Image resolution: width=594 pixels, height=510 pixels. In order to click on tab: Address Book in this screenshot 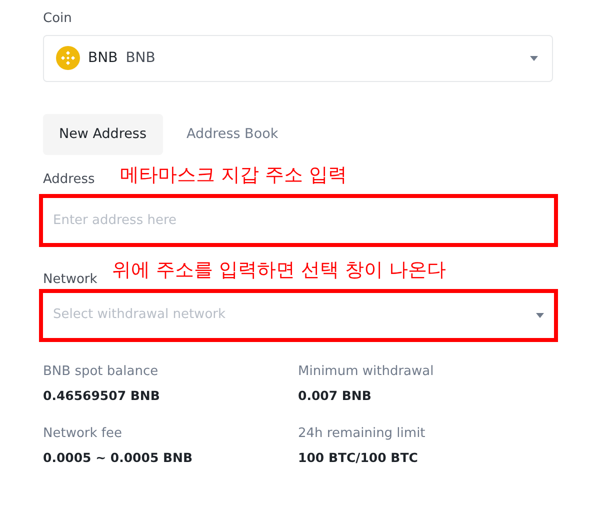, I will do `click(232, 134)`.